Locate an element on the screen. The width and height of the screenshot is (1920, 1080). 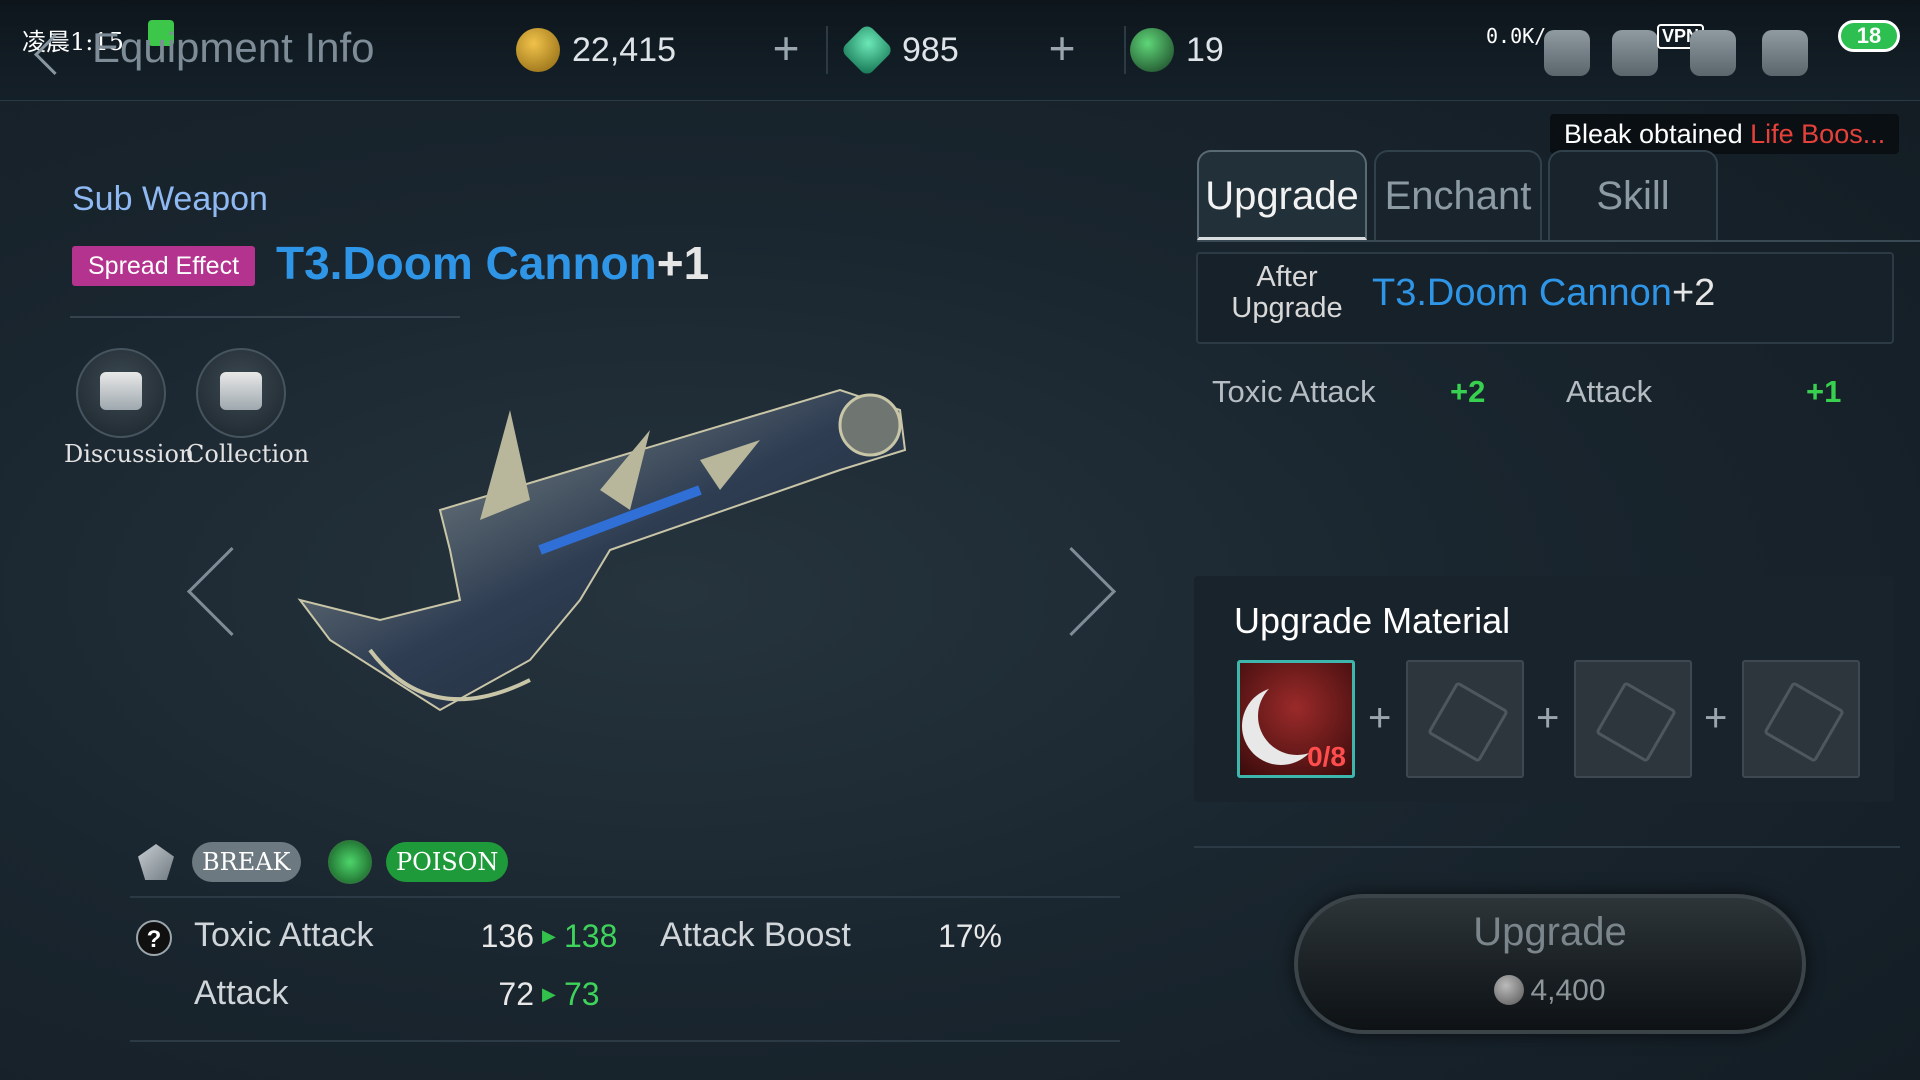
energy-amount: 19 is located at coordinates (1205, 49).